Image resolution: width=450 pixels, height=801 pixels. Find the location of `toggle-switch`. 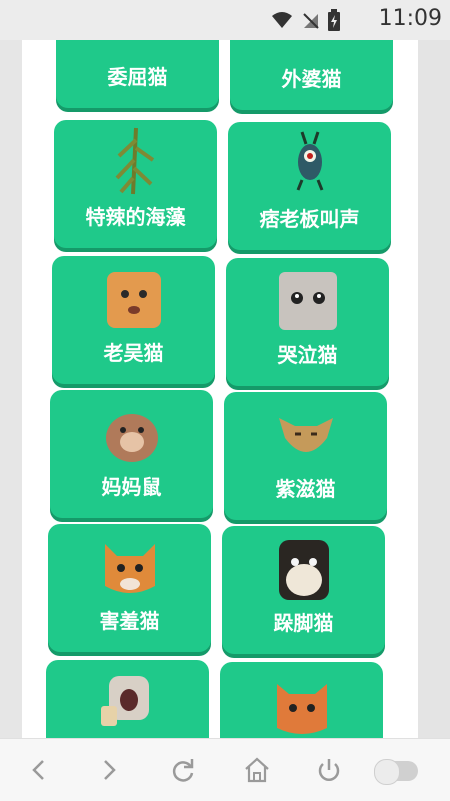

toggle-switch is located at coordinates (396, 772).